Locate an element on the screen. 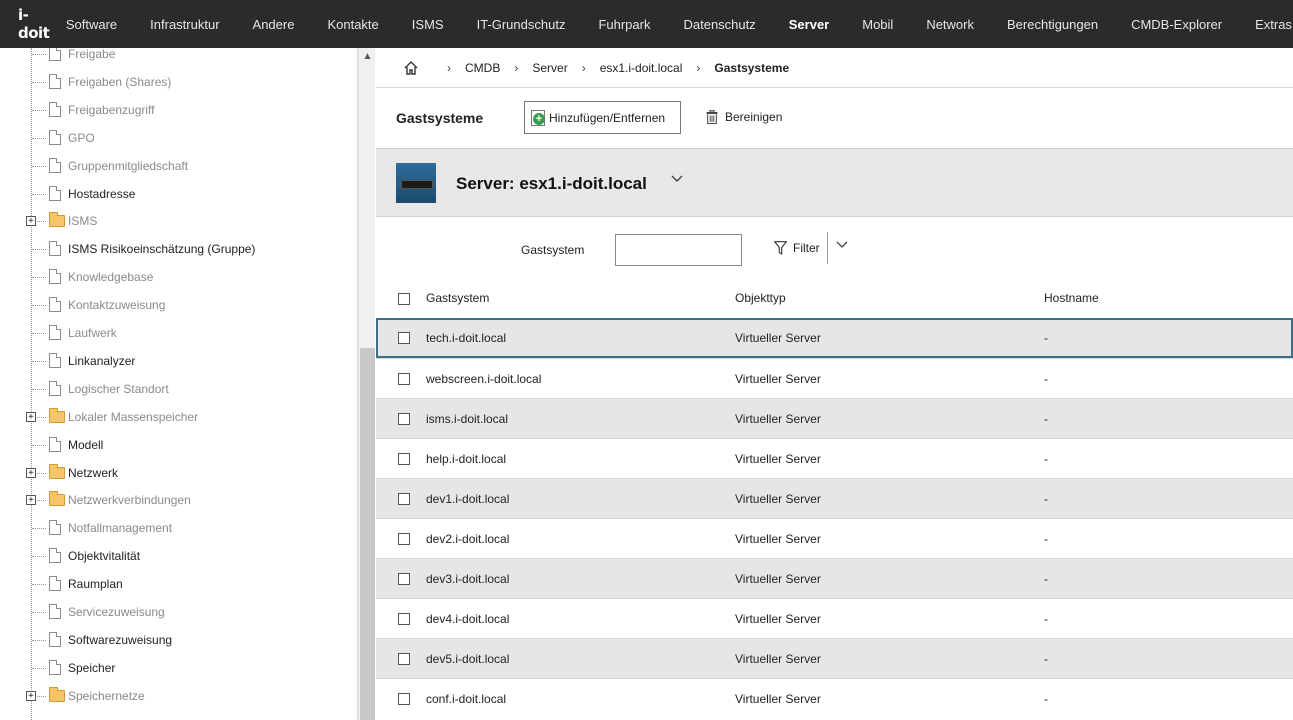  tree-item: Raumplan is located at coordinates (178, 584).